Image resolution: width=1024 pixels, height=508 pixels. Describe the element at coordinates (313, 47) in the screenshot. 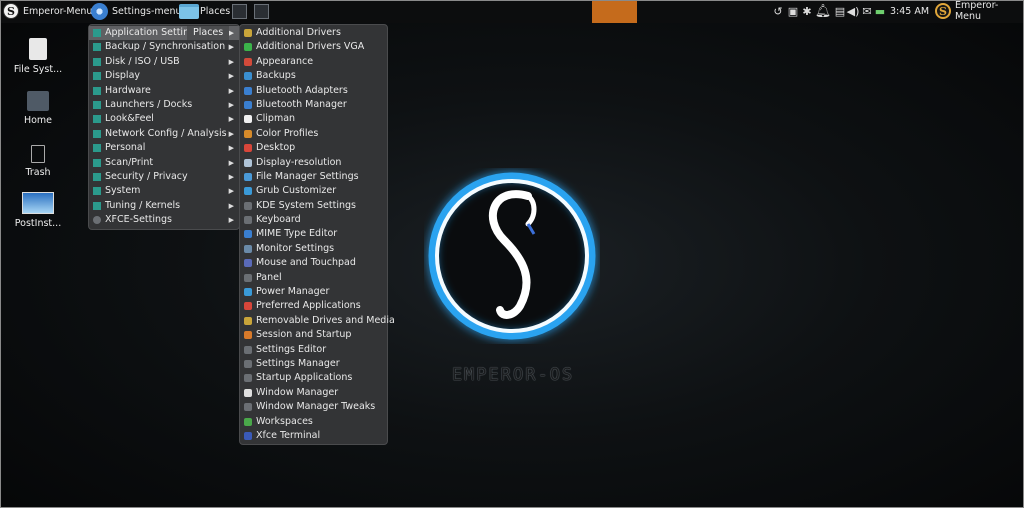

I see `app-settings-item: Additional Drivers VGA` at that location.